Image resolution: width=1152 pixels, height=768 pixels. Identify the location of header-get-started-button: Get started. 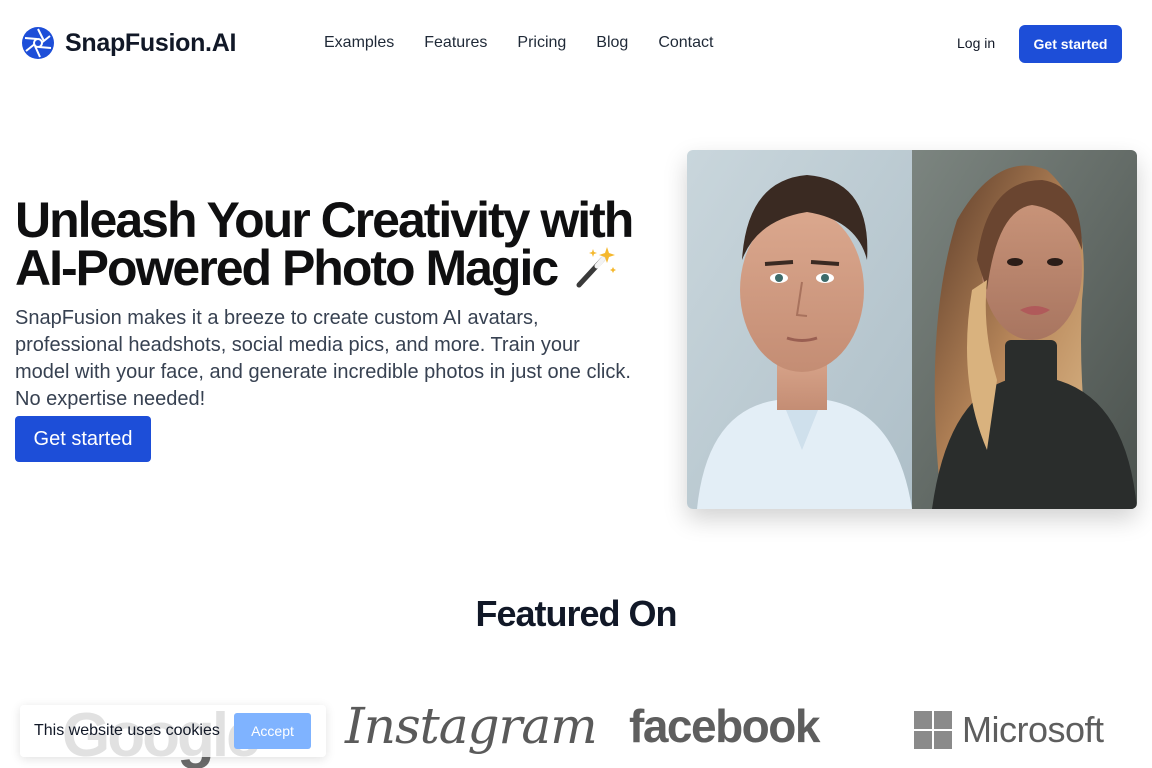
(1070, 44).